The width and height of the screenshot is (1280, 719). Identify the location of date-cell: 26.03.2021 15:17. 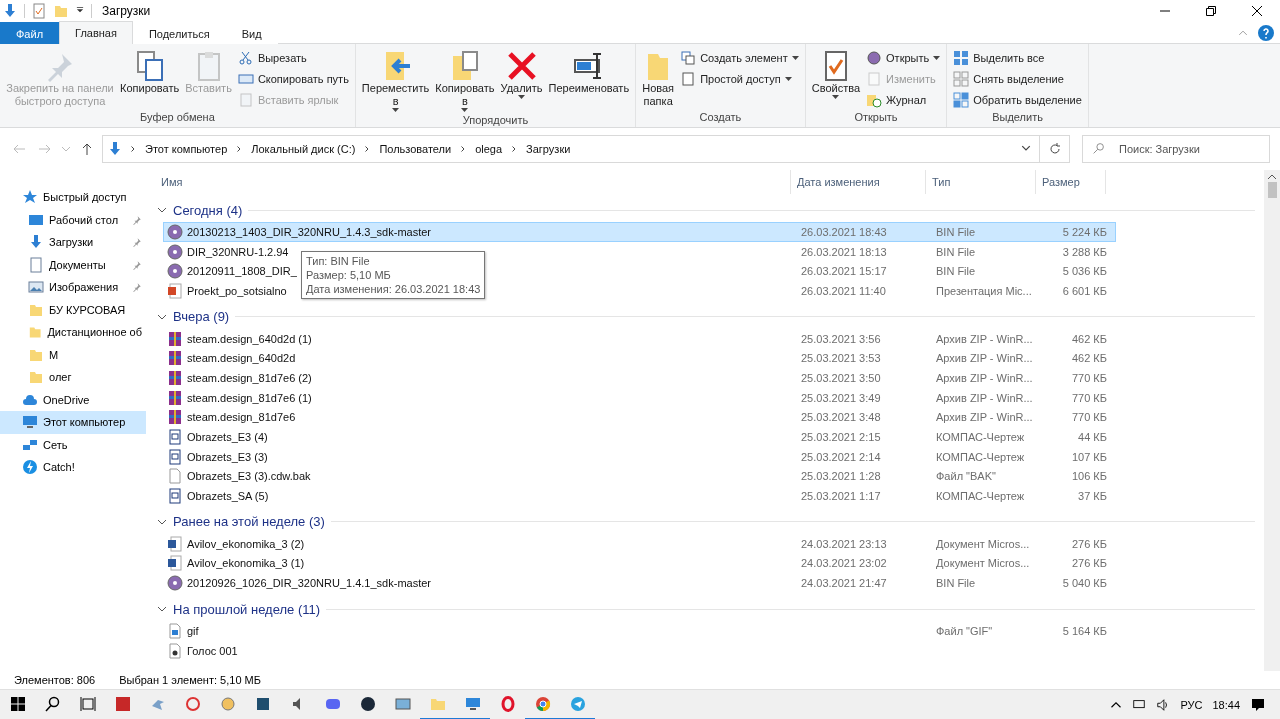
(844, 271).